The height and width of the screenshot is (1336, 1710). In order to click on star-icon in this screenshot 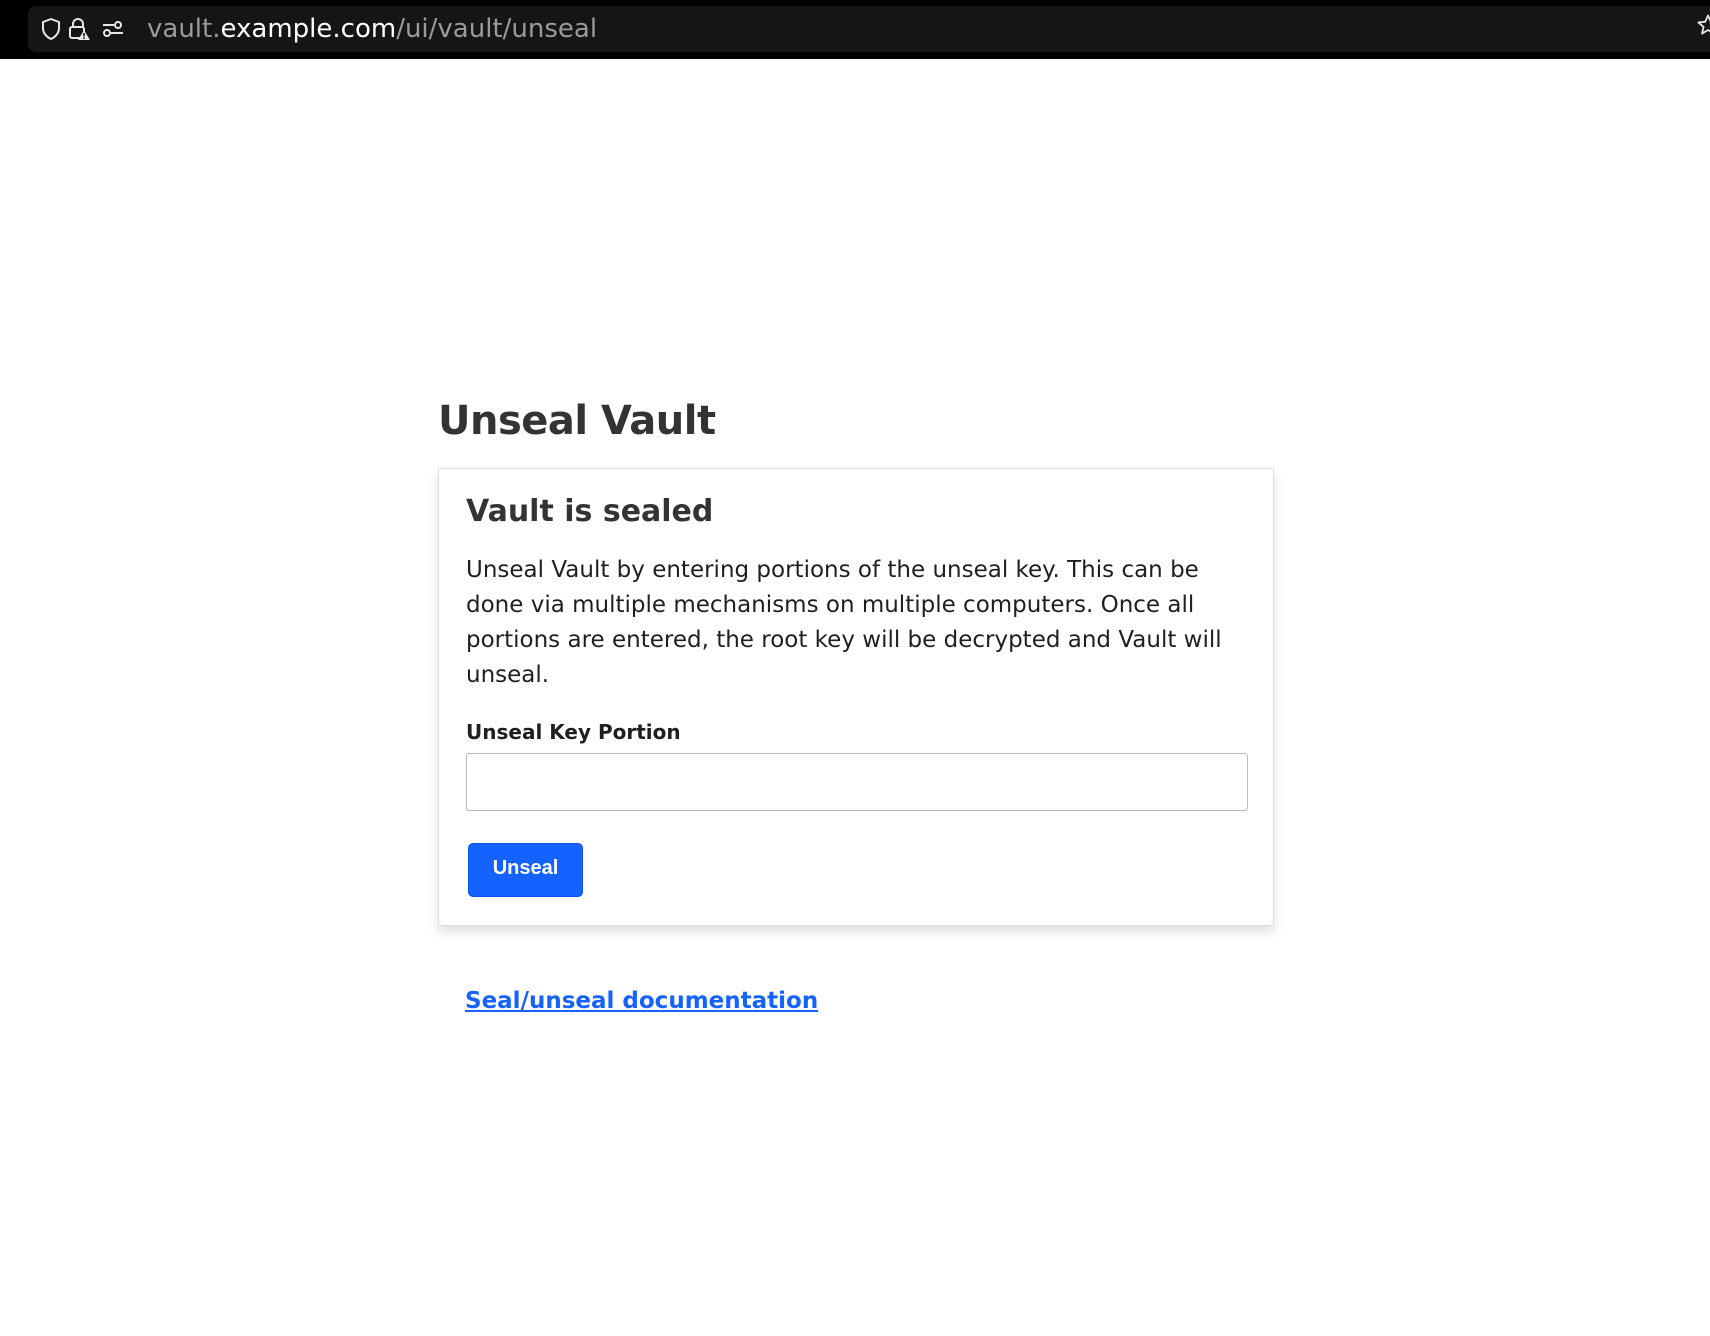, I will do `click(1703, 25)`.